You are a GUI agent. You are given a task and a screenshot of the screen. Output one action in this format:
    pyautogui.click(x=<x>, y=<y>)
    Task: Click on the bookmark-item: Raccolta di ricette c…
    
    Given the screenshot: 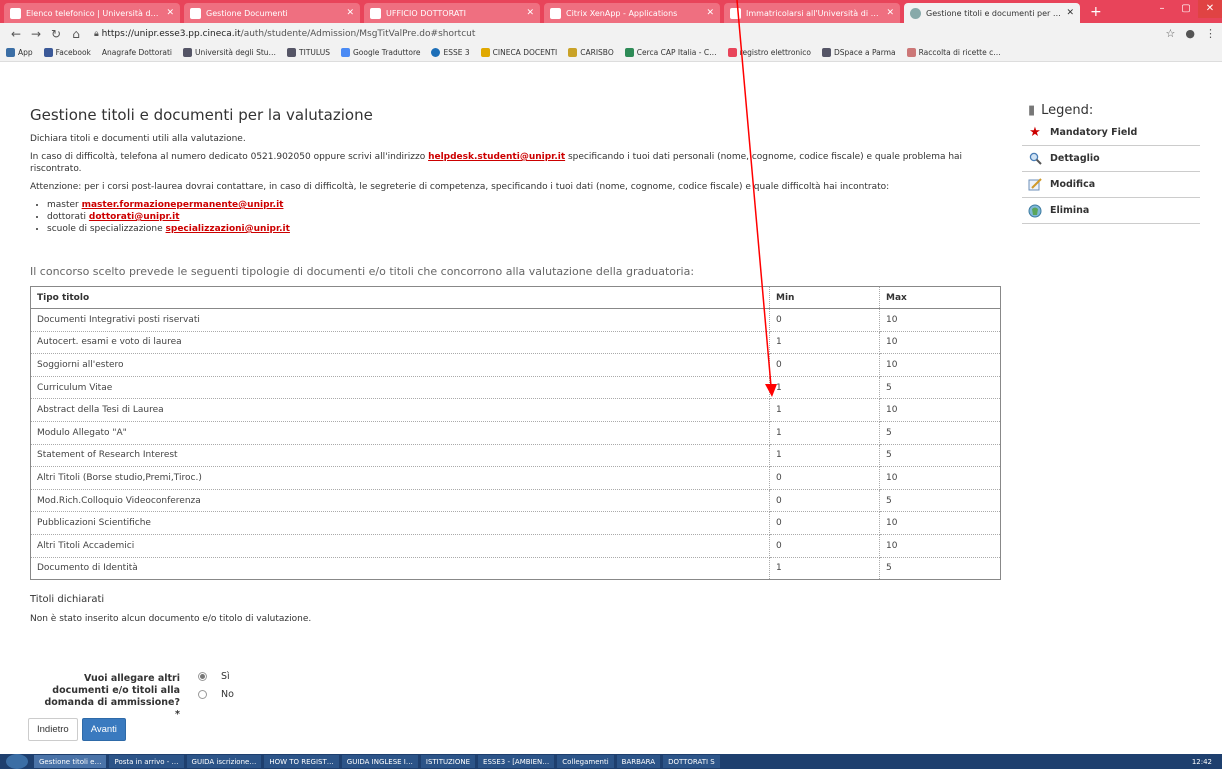 What is the action you would take?
    pyautogui.click(x=953, y=52)
    